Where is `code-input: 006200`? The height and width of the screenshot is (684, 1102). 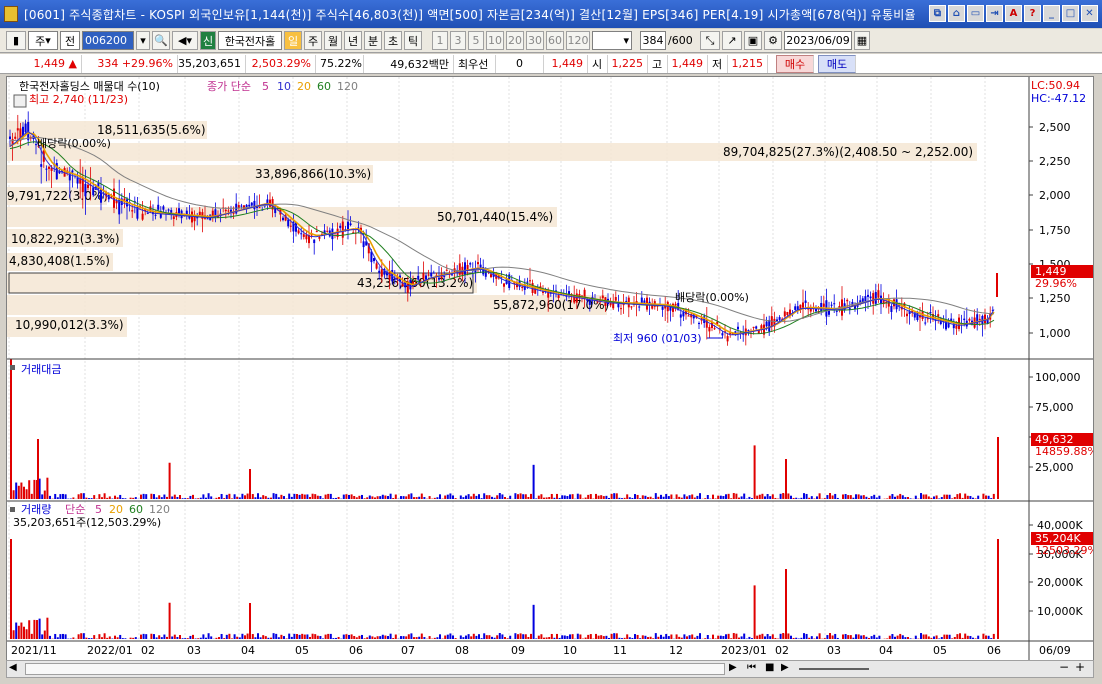 code-input: 006200 is located at coordinates (108, 40).